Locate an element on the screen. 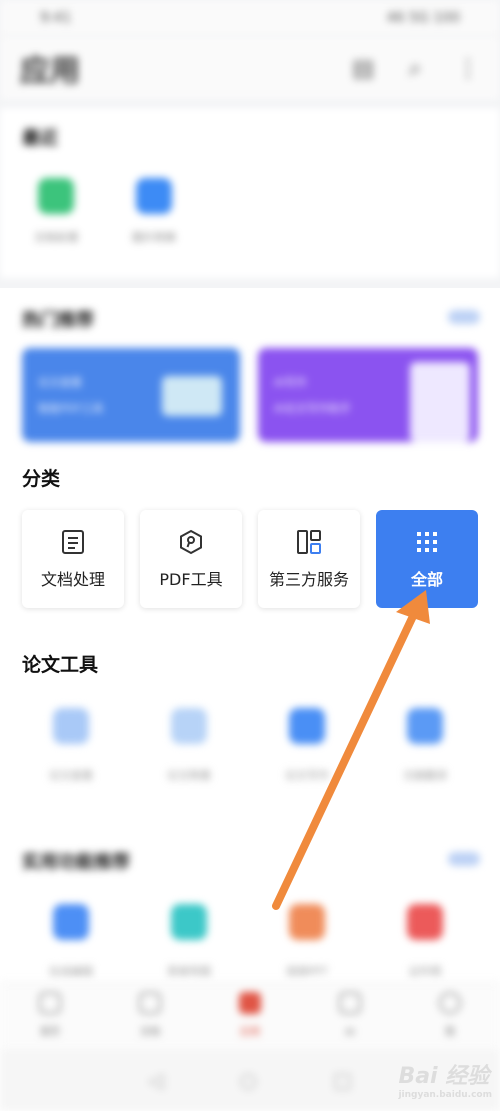  nav-docs: 文档 is located at coordinates (150, 1015).